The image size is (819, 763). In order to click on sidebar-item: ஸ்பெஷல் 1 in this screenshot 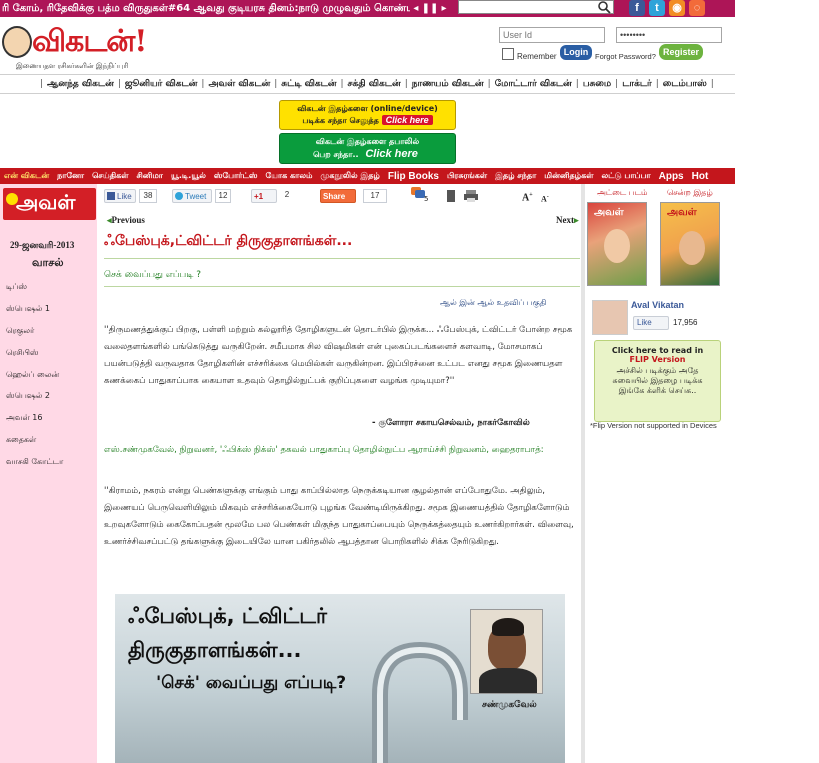, I will do `click(28, 309)`.